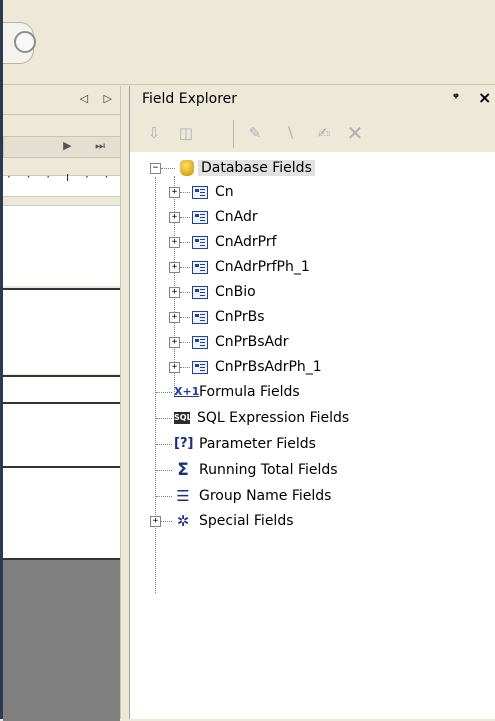 This screenshot has height=721, width=495. Describe the element at coordinates (183, 470) in the screenshot. I see `sigma-icon: Σ` at that location.